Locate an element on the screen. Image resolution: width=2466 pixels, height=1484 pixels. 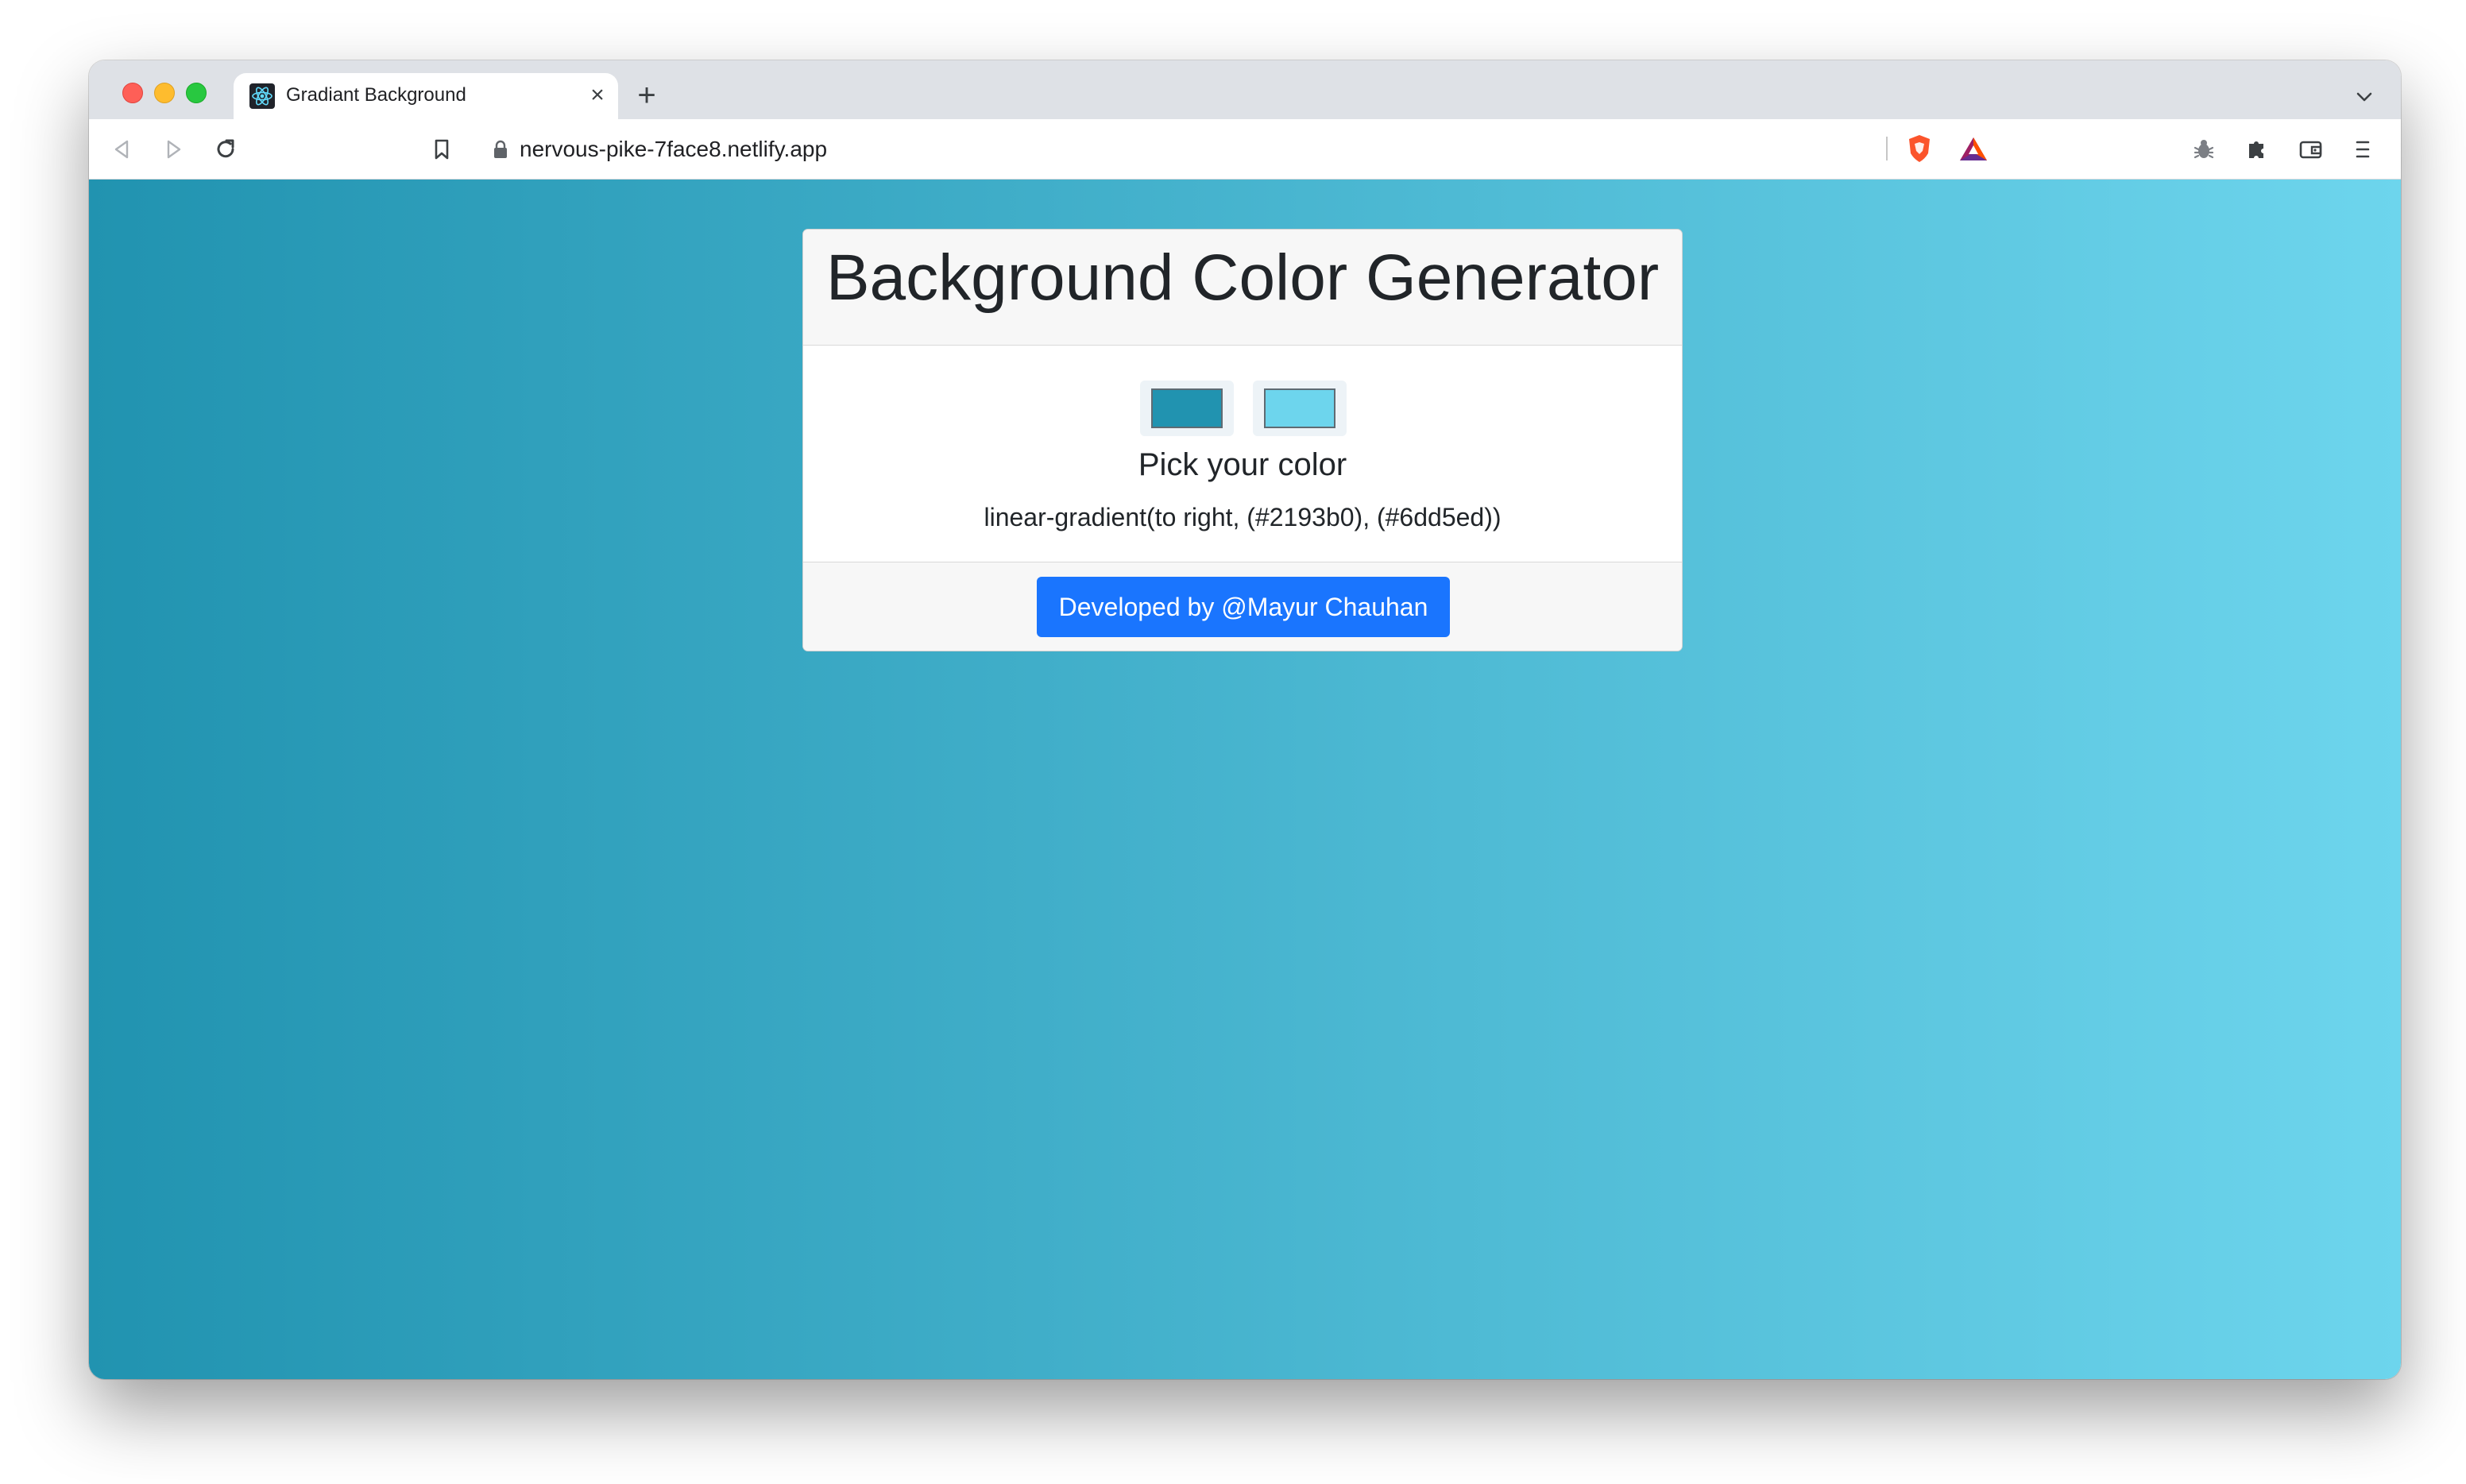
wallet-icon is located at coordinates (2310, 149).